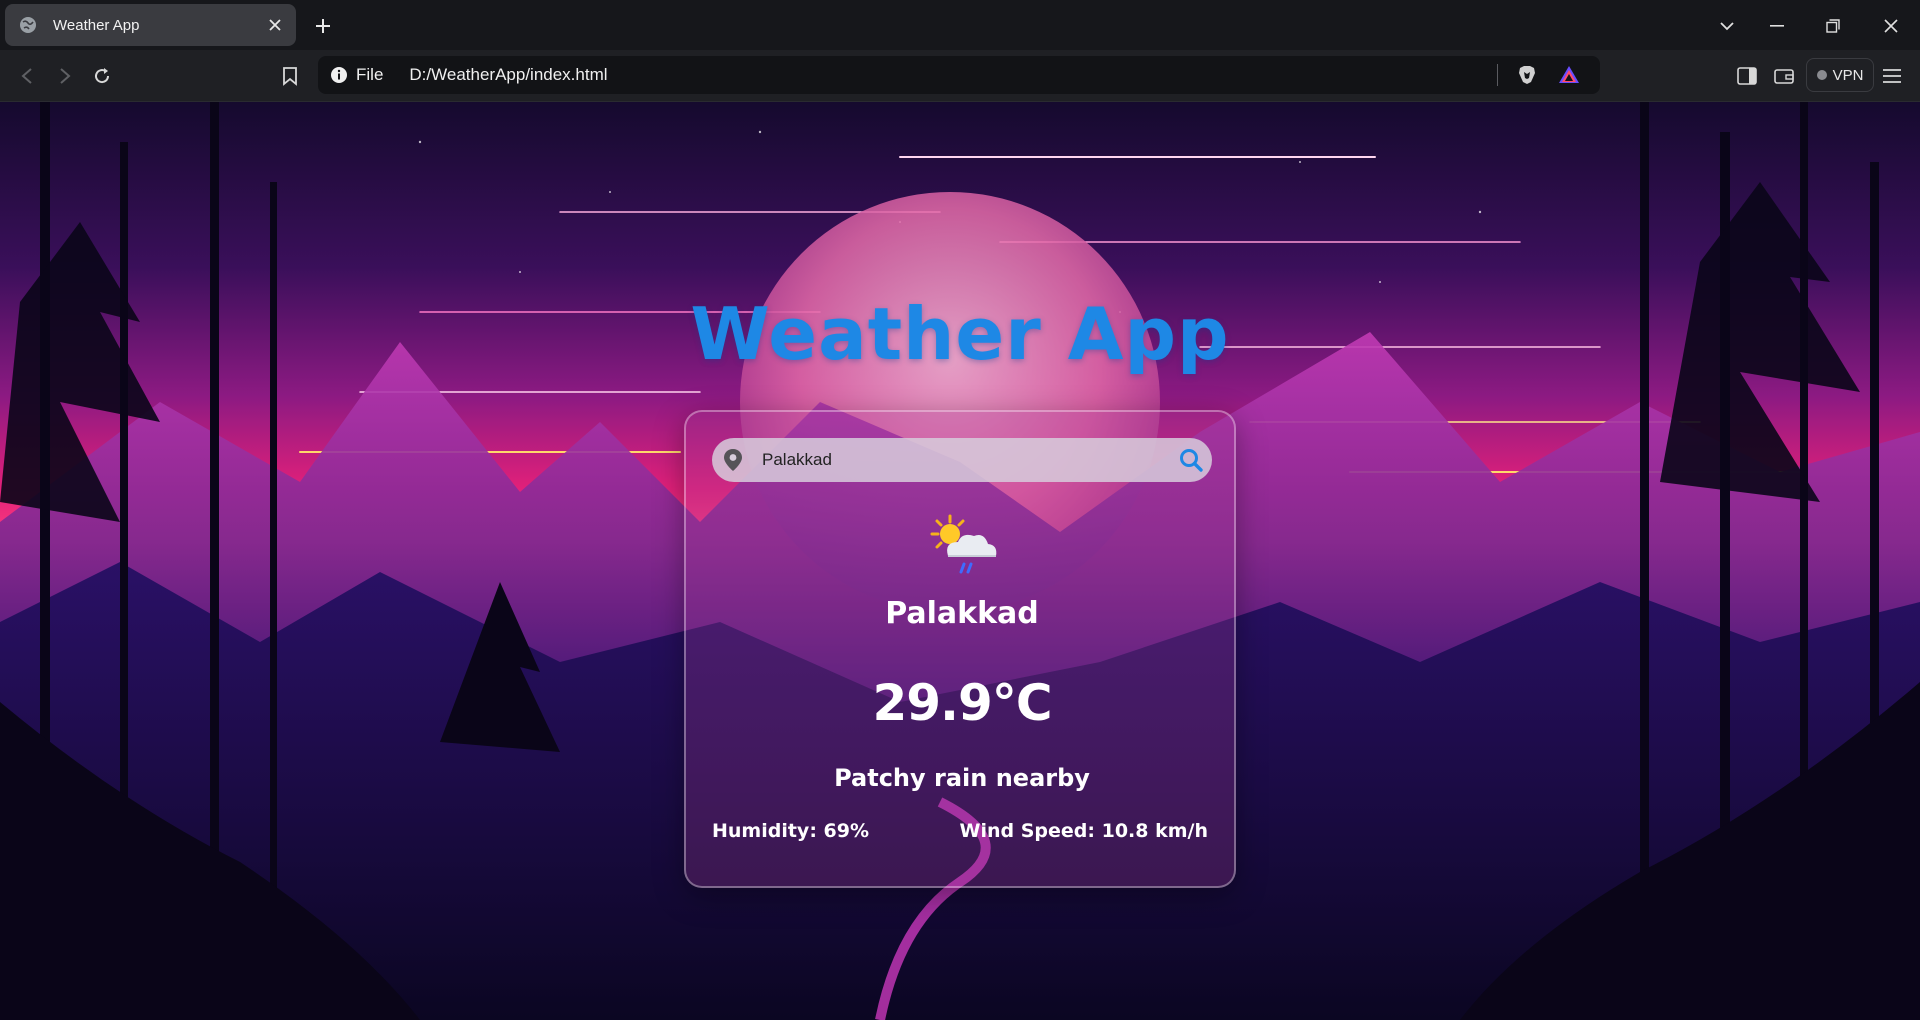  What do you see at coordinates (96, 25) in the screenshot?
I see `tab-title: Weather App` at bounding box center [96, 25].